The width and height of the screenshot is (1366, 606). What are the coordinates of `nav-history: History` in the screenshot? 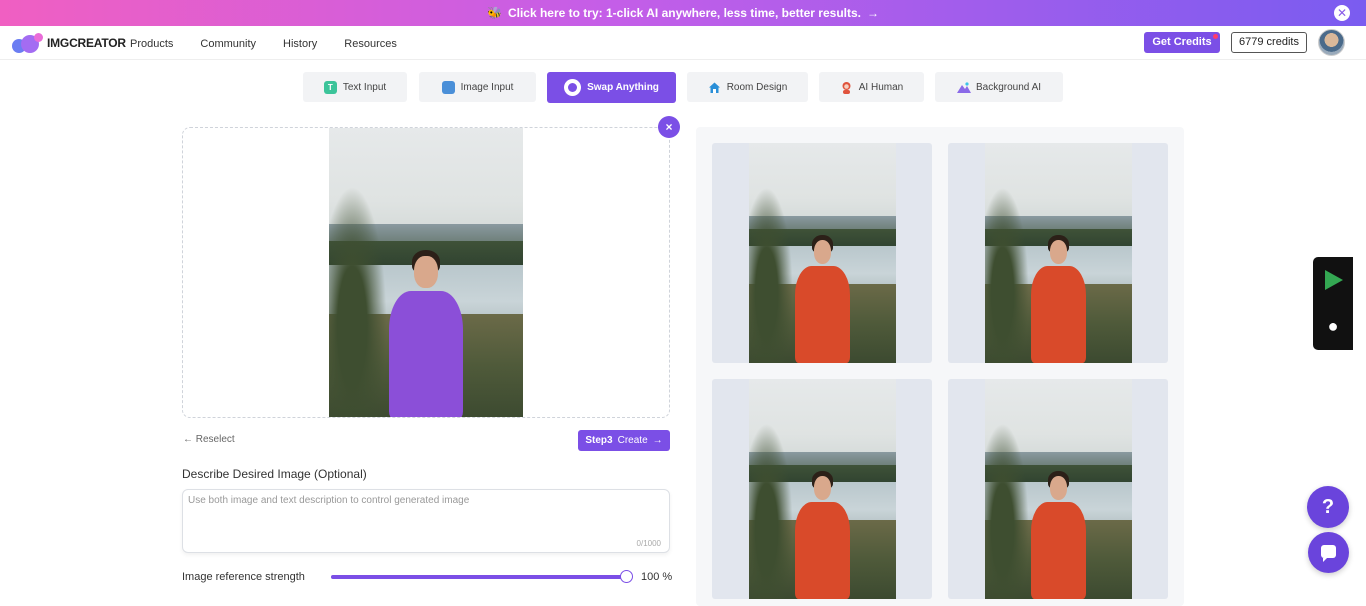 It's located at (300, 44).